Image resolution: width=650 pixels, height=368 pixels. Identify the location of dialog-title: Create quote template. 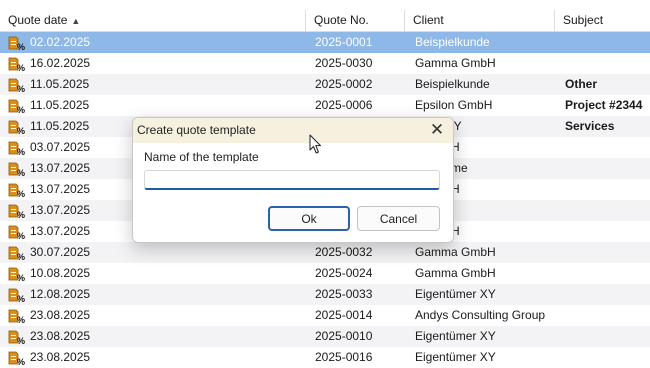
(196, 130).